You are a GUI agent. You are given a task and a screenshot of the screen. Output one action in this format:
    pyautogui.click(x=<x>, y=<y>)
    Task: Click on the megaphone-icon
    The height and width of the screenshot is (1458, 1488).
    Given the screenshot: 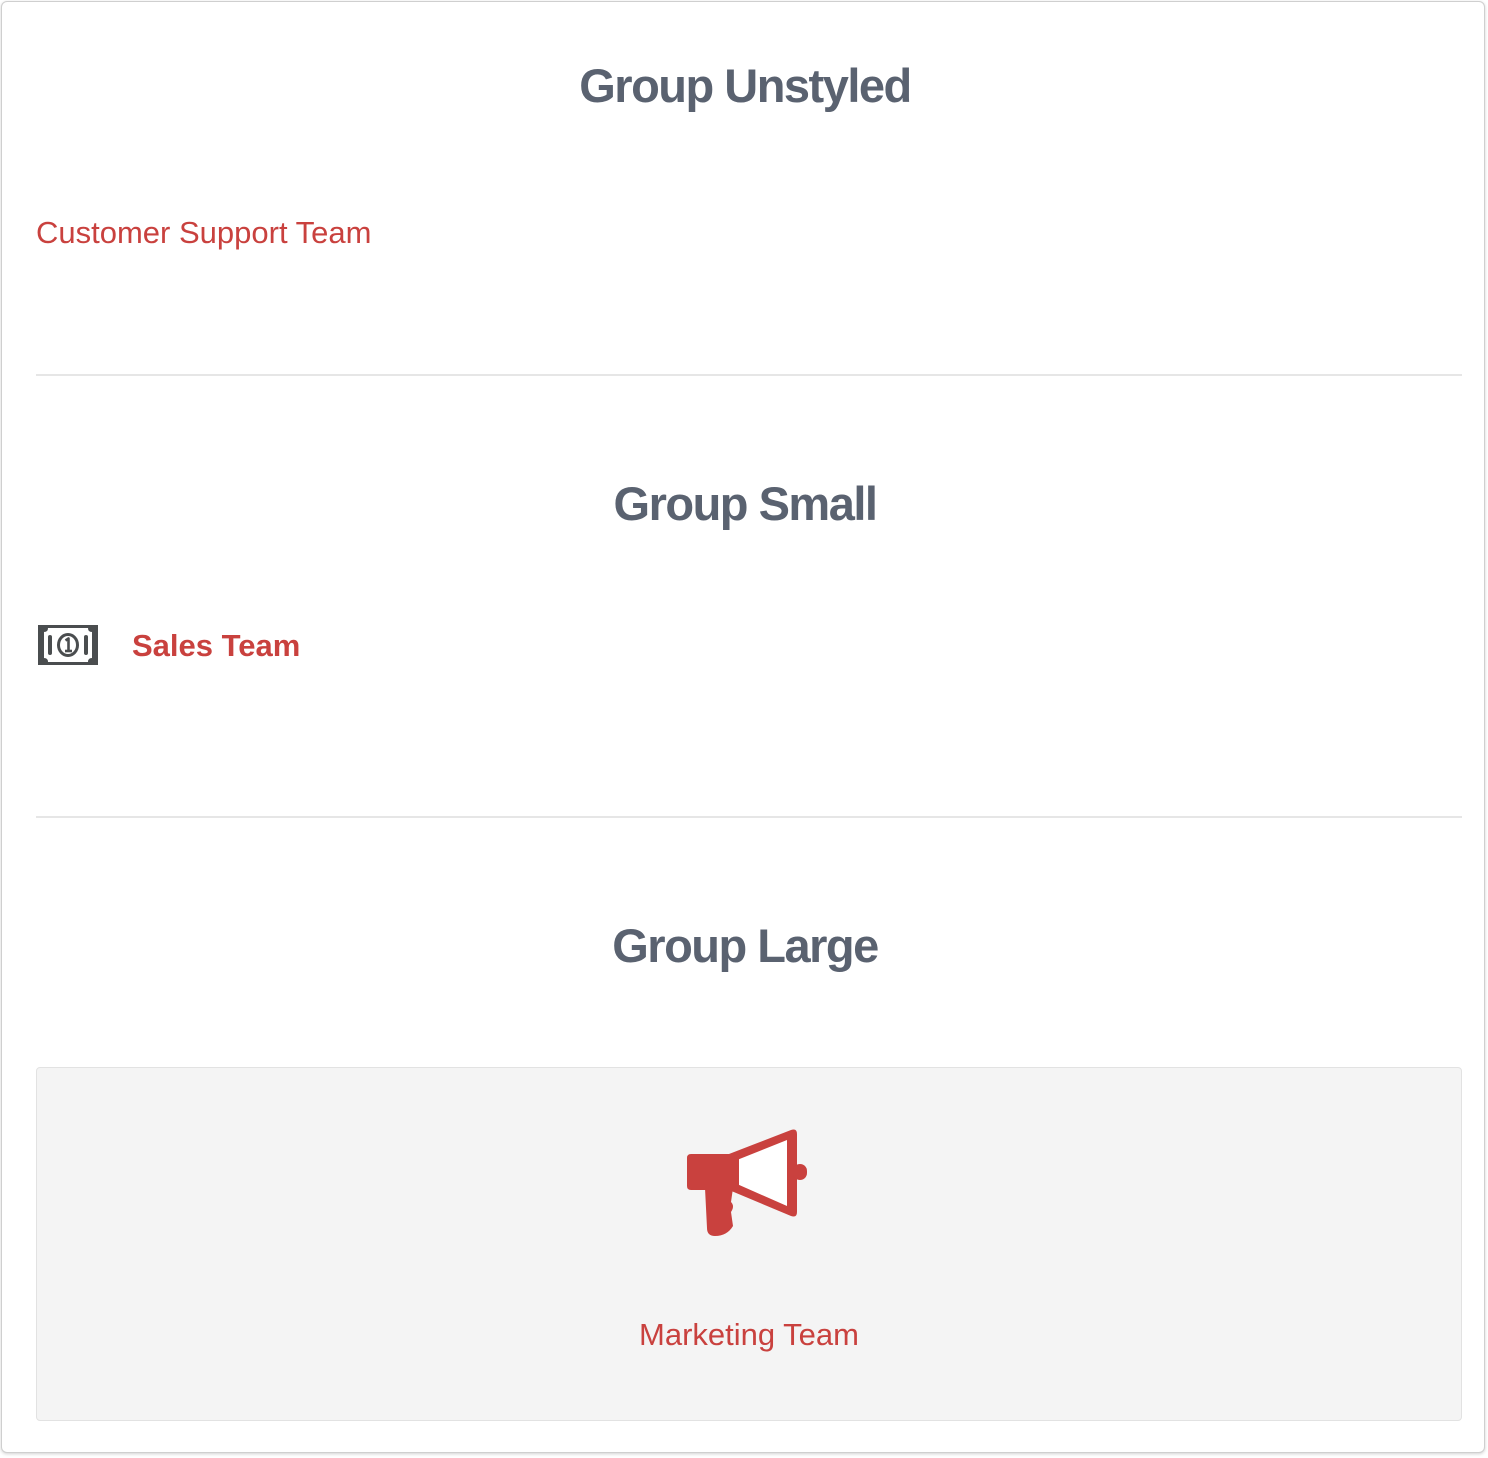 What is the action you would take?
    pyautogui.click(x=747, y=1182)
    